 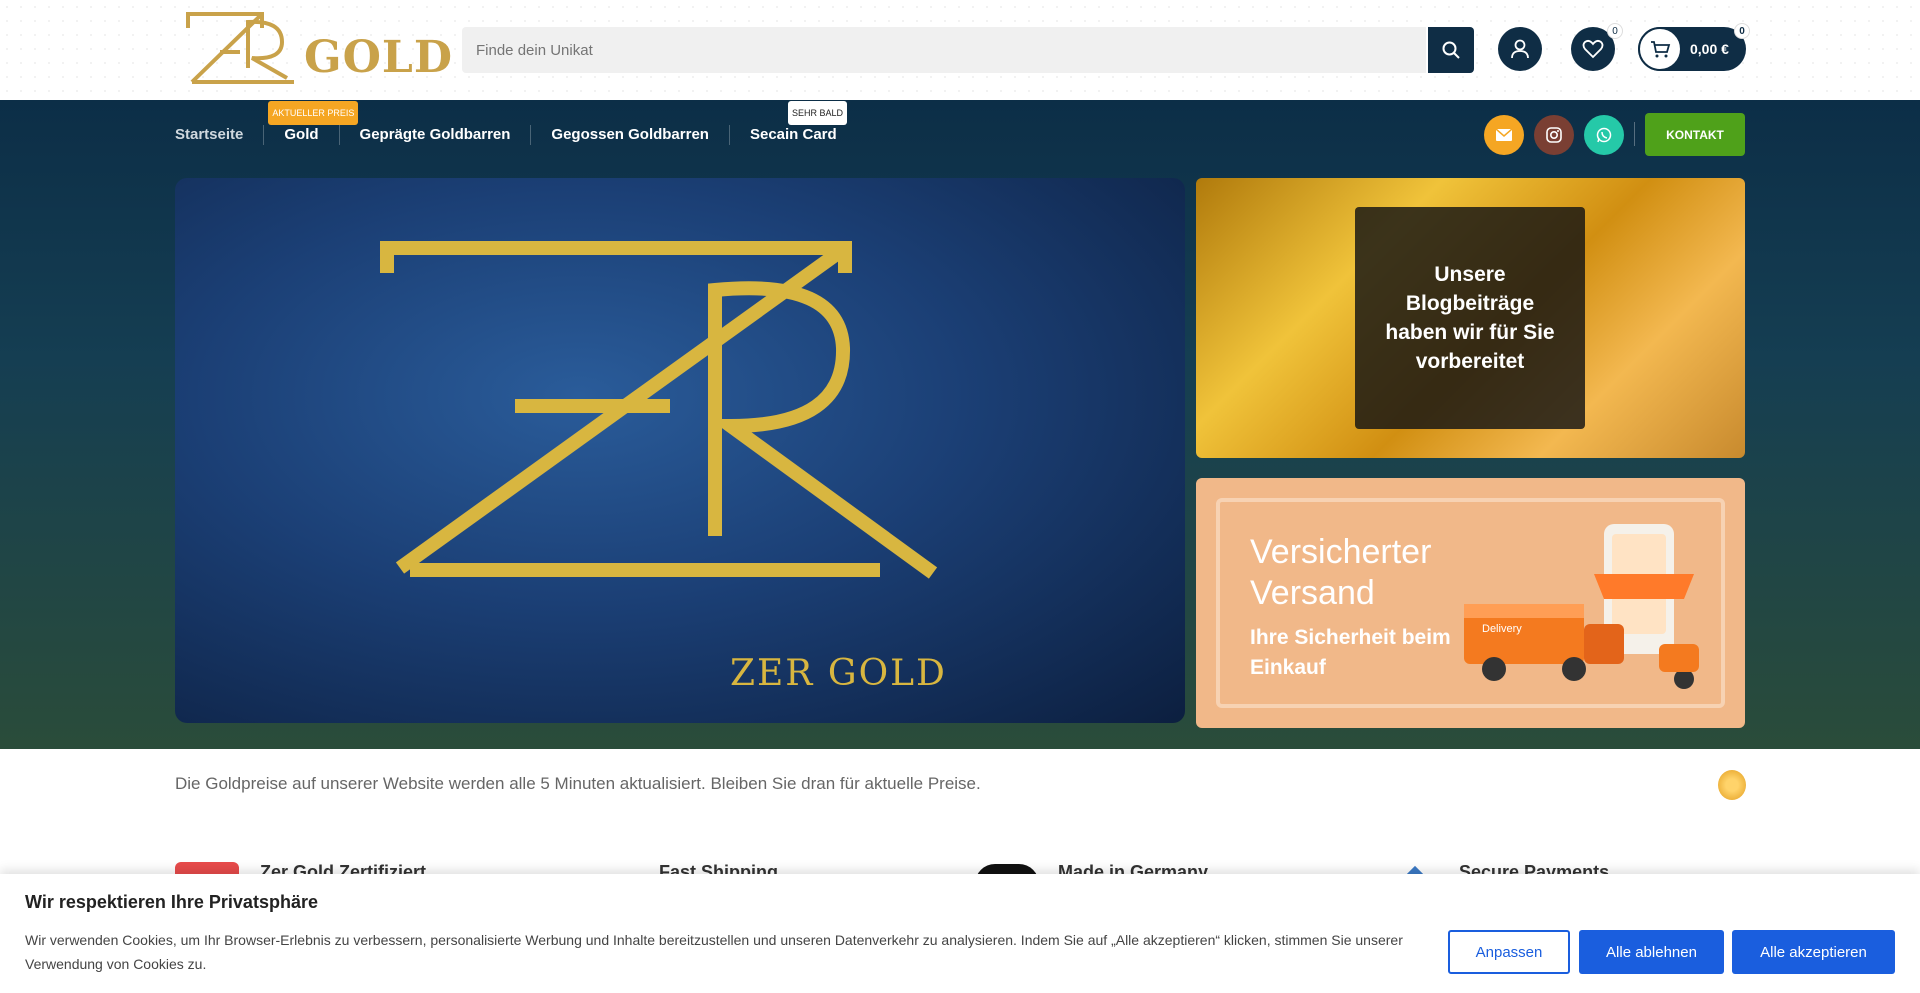 I want to click on nav-item-startseite: Startseite, so click(x=220, y=135).